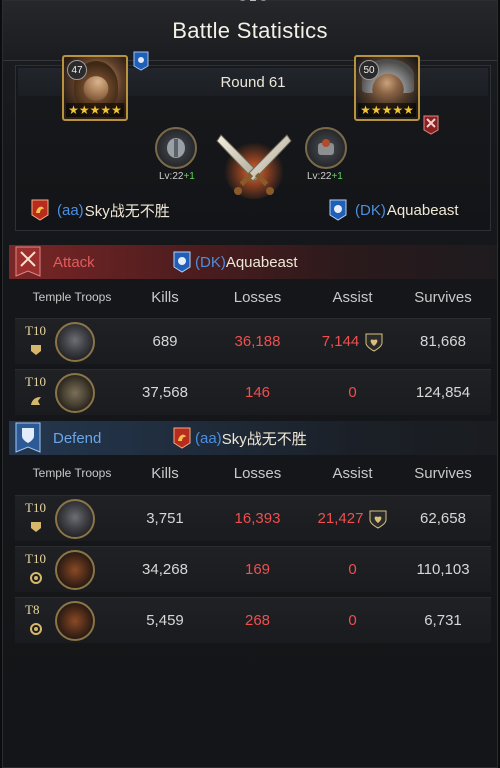 This screenshot has height=768, width=500. I want to click on assist-cell: 7,144, so click(352, 342).